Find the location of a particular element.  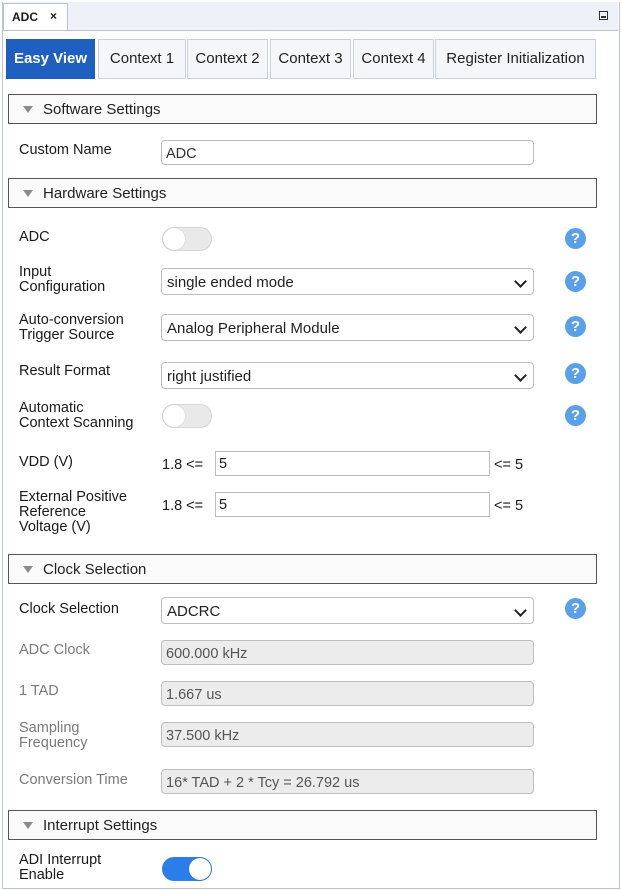

custom-name-input: ADC is located at coordinates (347, 152).